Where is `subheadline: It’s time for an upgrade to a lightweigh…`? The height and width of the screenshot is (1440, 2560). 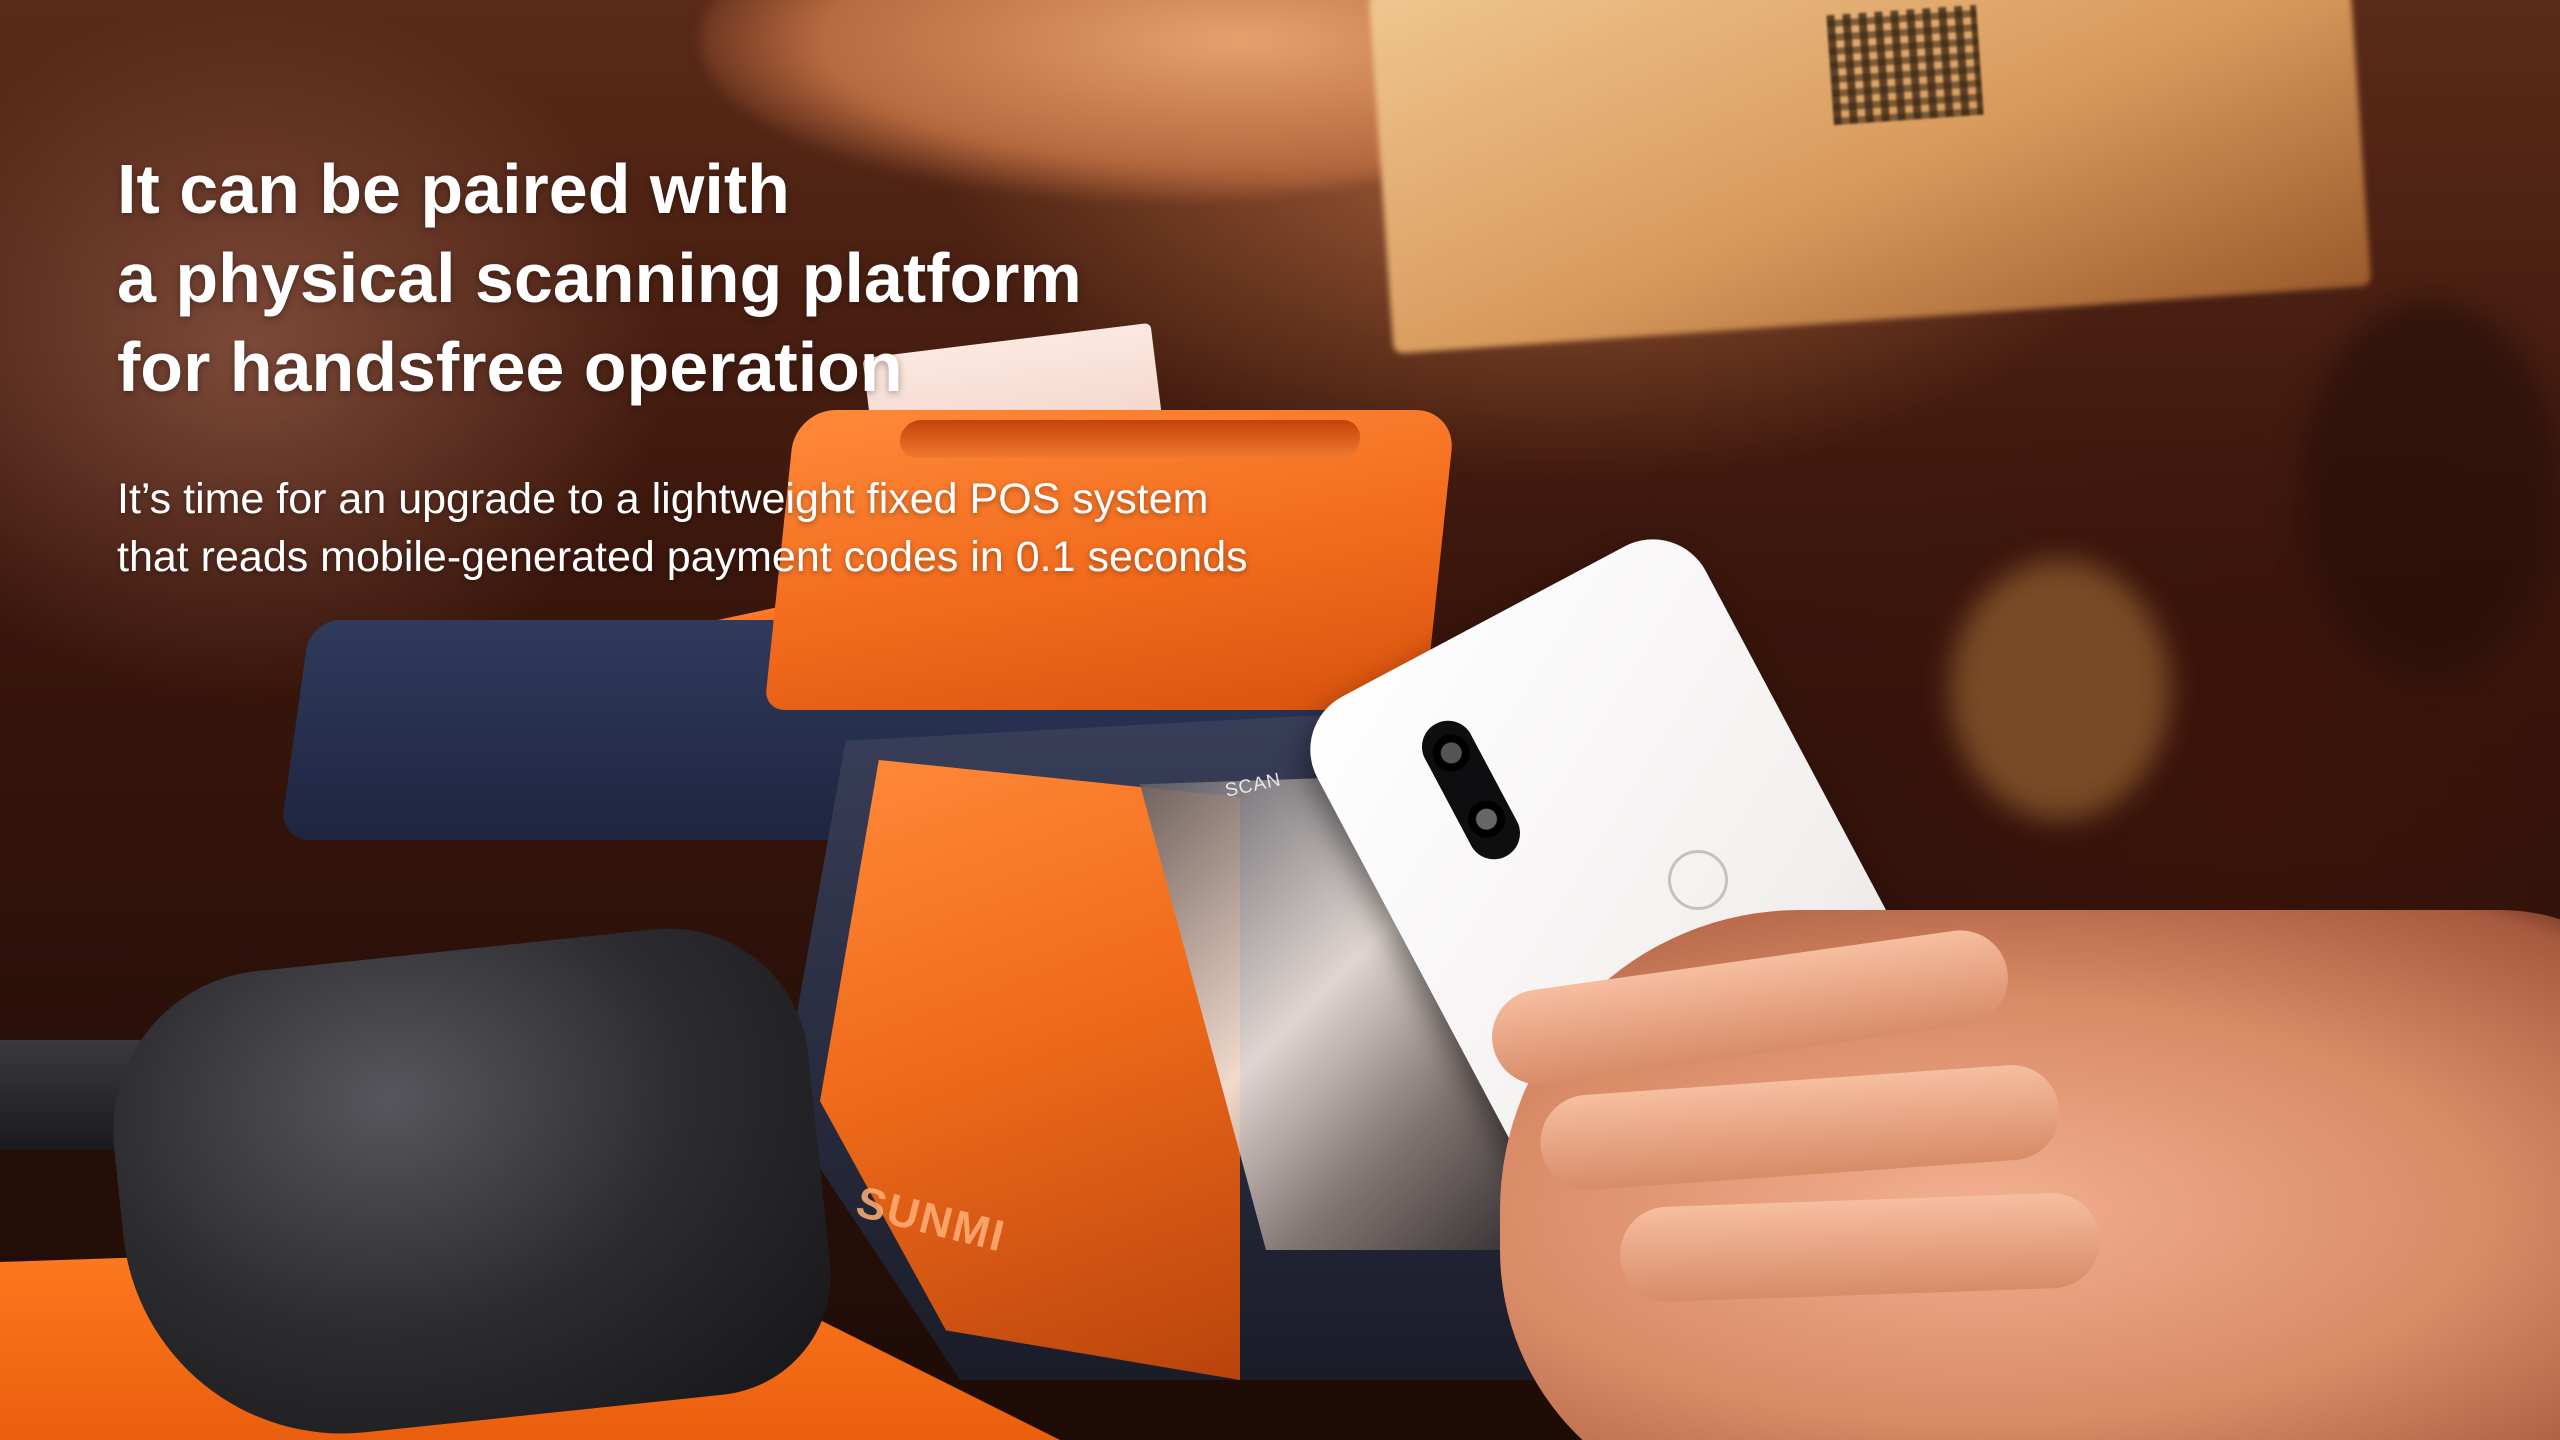 subheadline: It’s time for an upgrade to a lightweigh… is located at coordinates (867, 528).